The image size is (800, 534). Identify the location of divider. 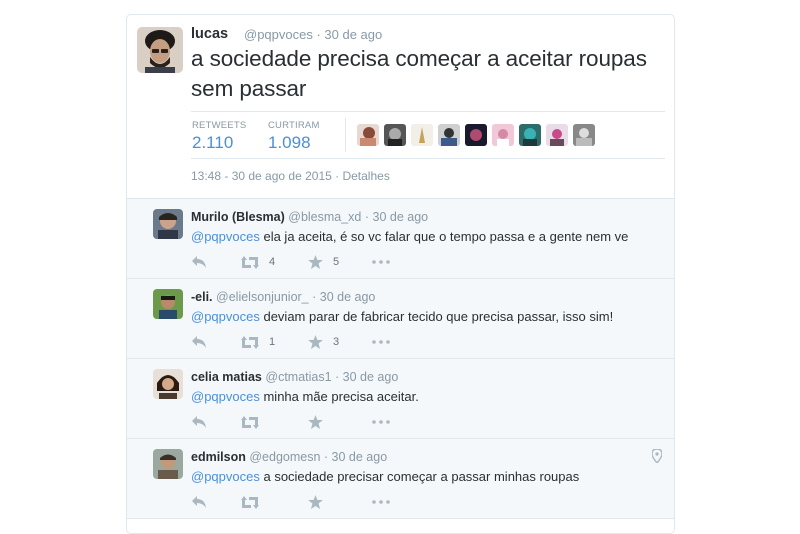
(345, 135).